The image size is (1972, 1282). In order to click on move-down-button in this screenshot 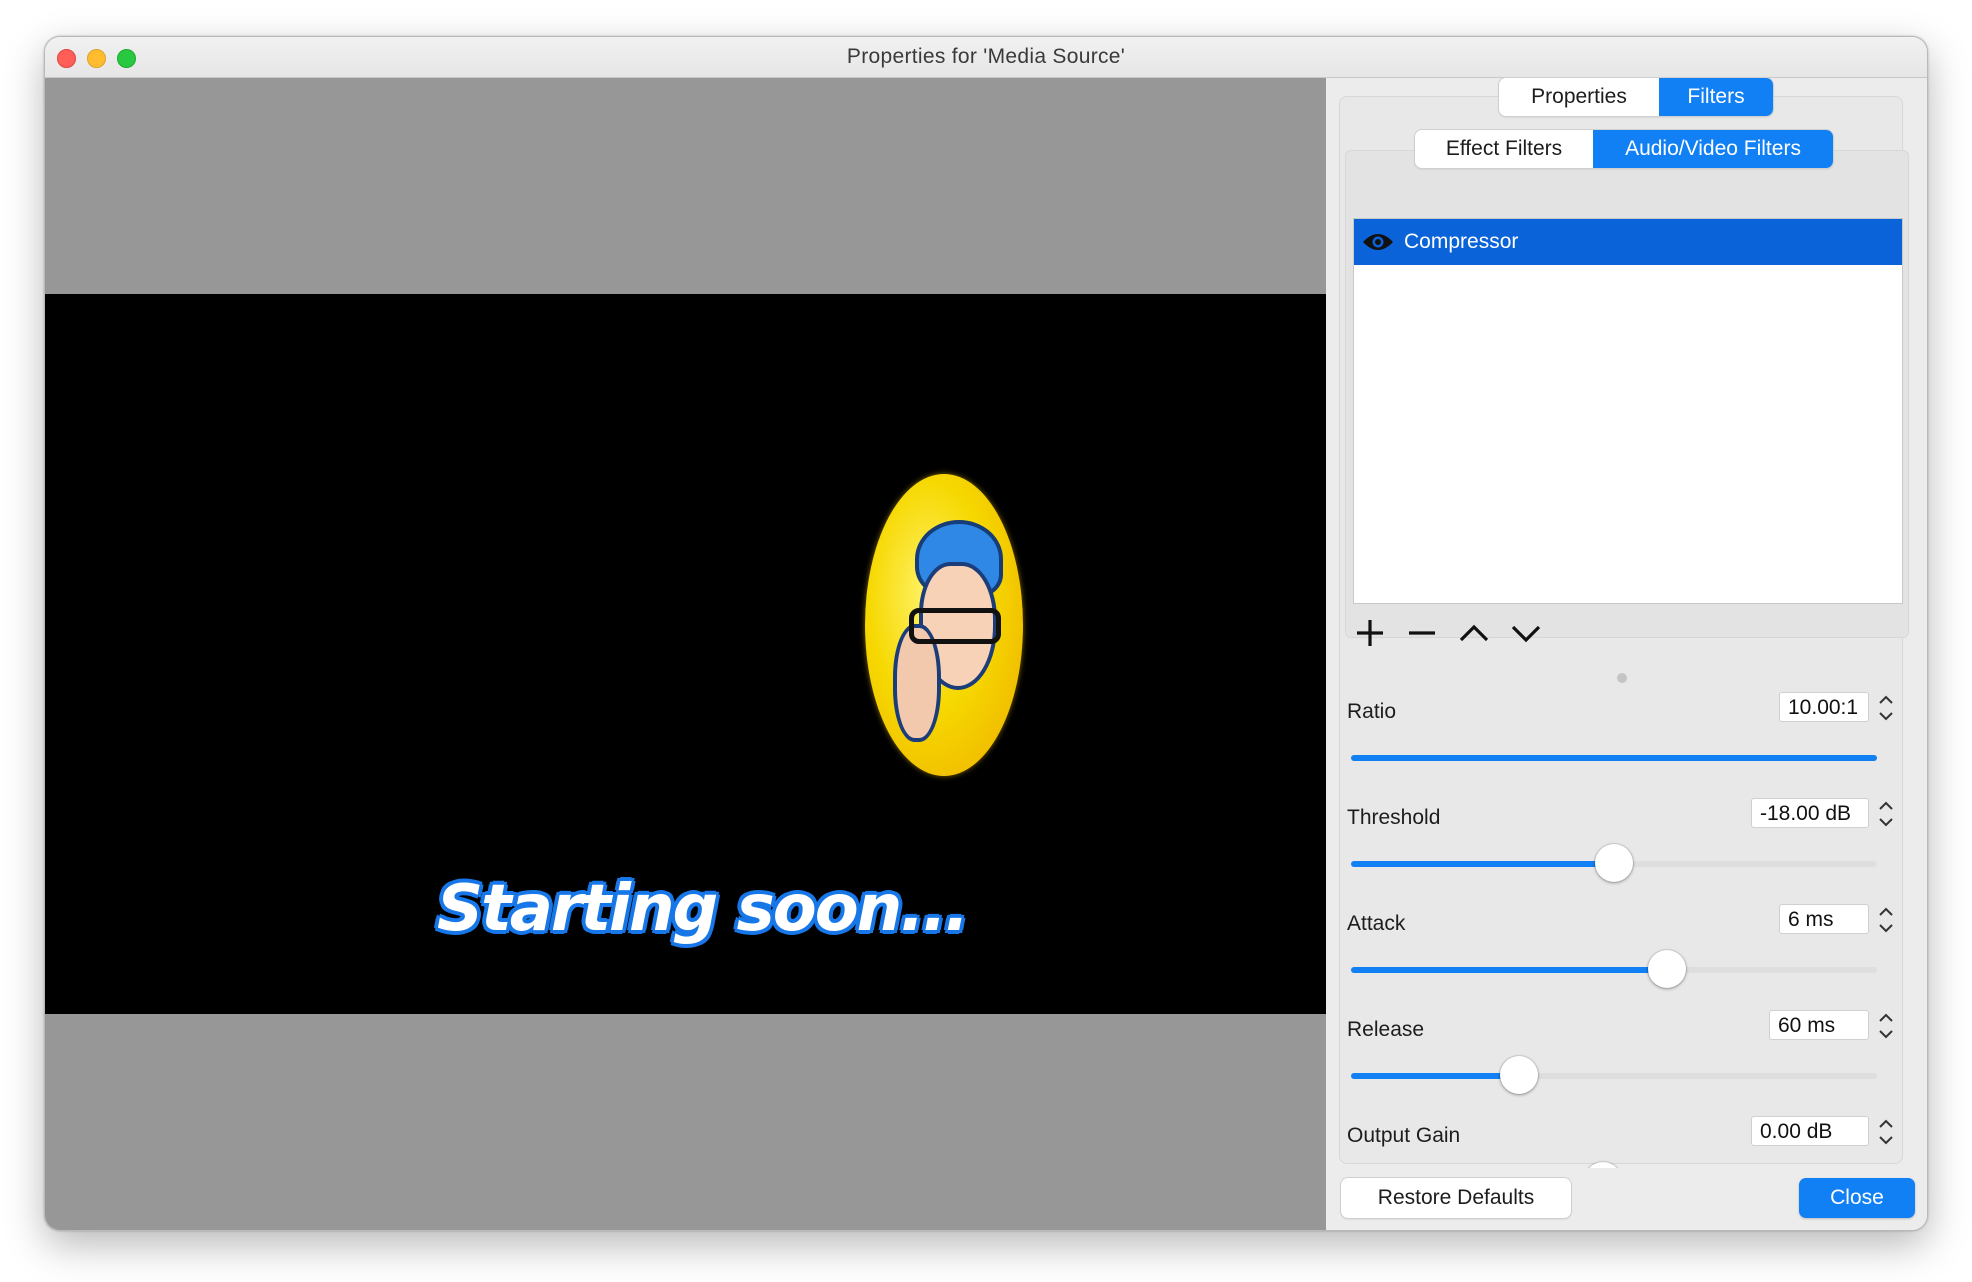, I will do `click(1526, 633)`.